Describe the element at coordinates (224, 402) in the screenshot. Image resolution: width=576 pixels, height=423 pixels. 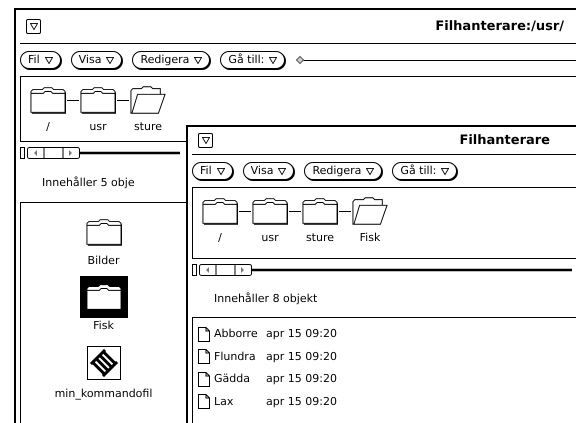
I see `file-name: Lax` at that location.